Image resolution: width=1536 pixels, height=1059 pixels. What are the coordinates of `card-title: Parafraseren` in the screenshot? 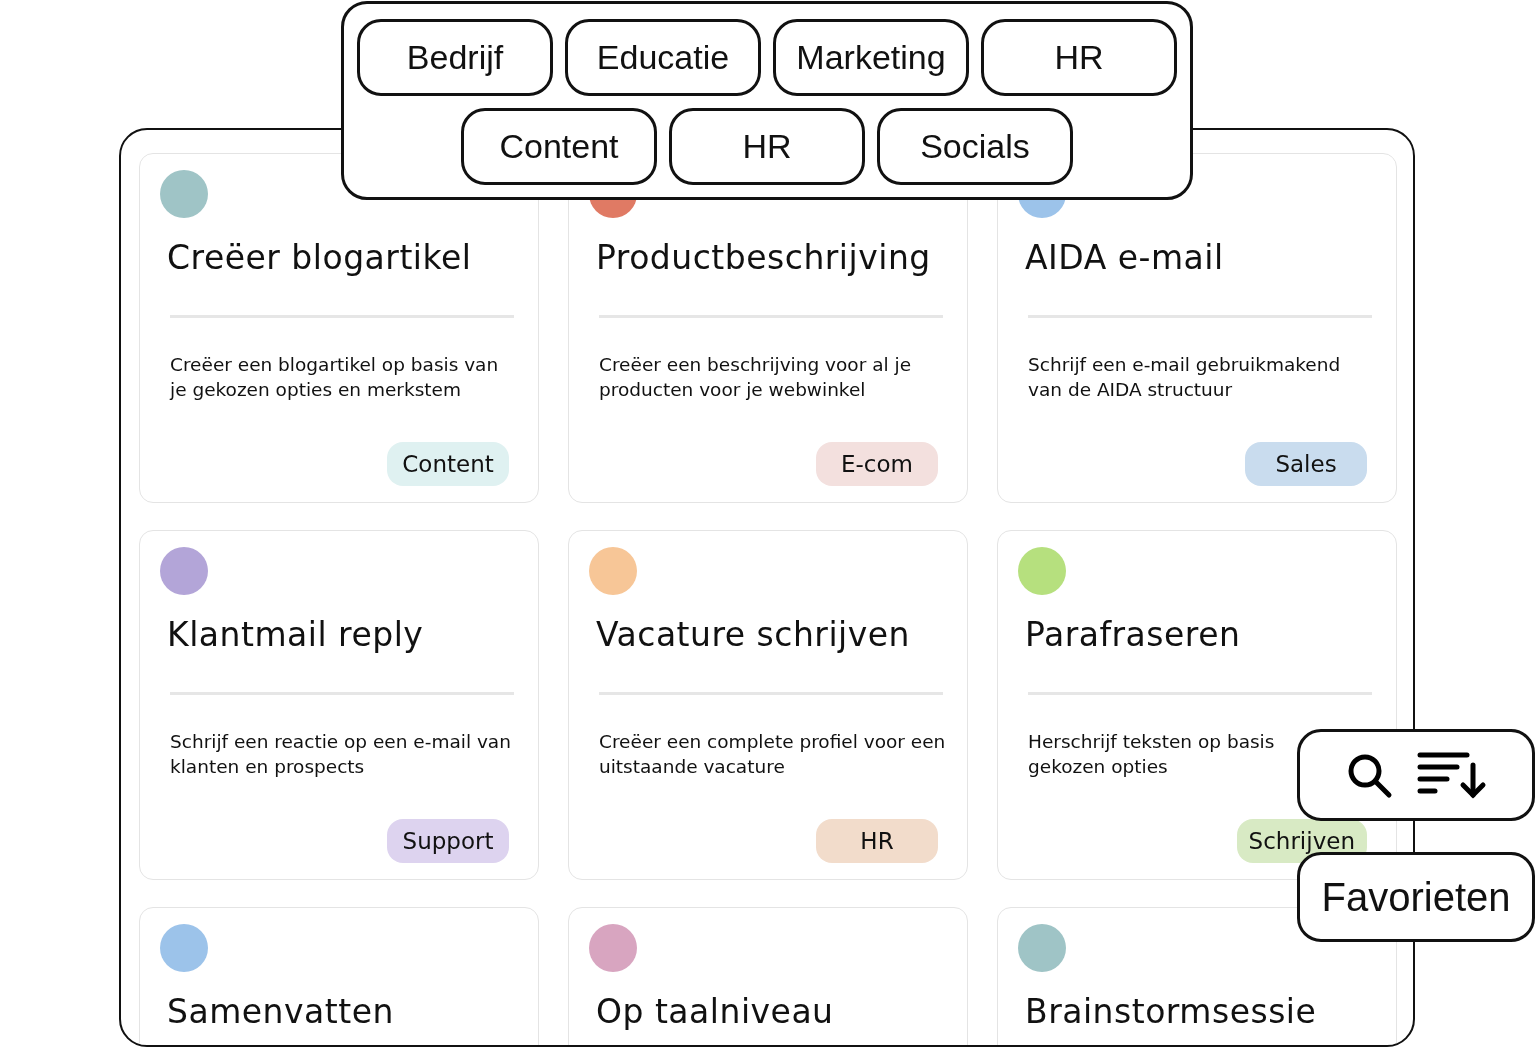 It's located at (1133, 634).